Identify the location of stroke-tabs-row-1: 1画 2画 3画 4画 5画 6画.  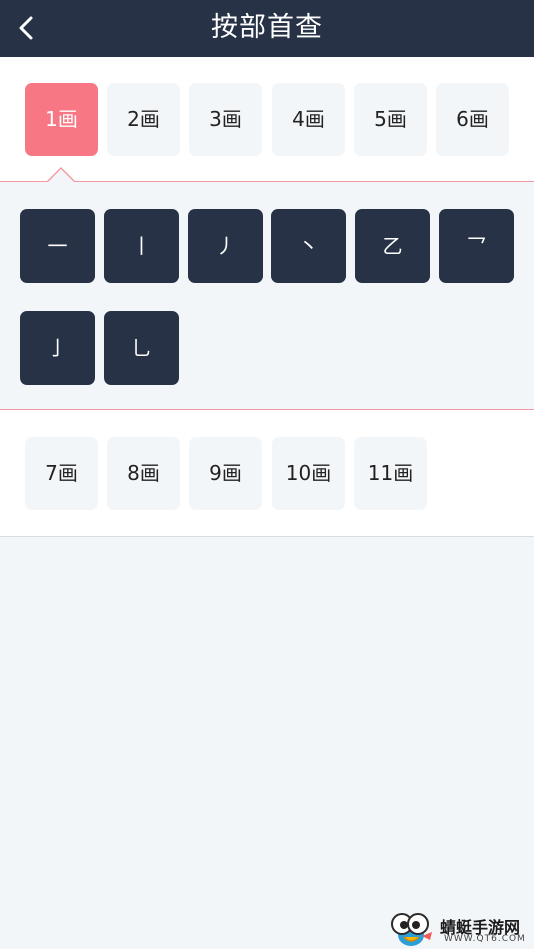
(267, 119).